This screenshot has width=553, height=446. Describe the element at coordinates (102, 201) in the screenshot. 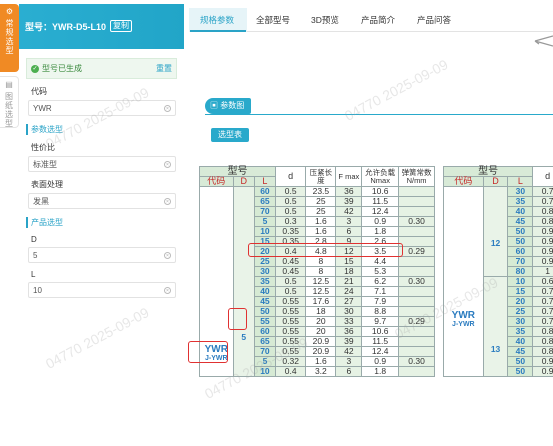

I see `surface-field: 发黑 ×` at that location.